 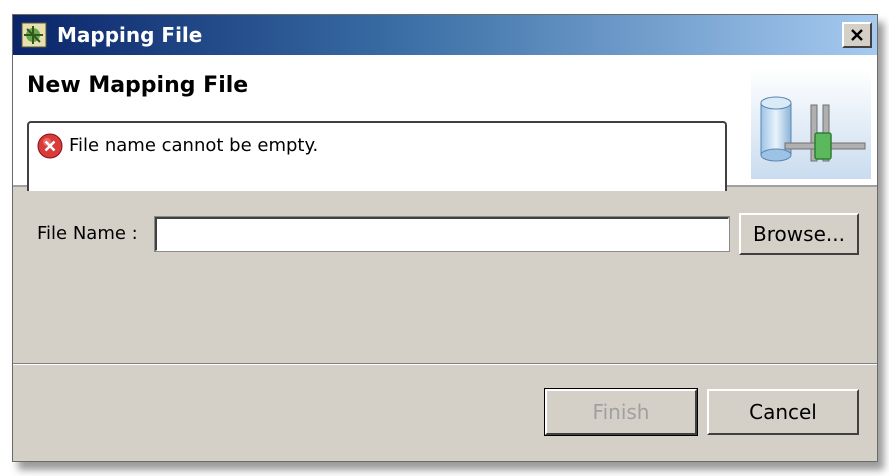 I want to click on file-name-label: File Name :, so click(x=87, y=233).